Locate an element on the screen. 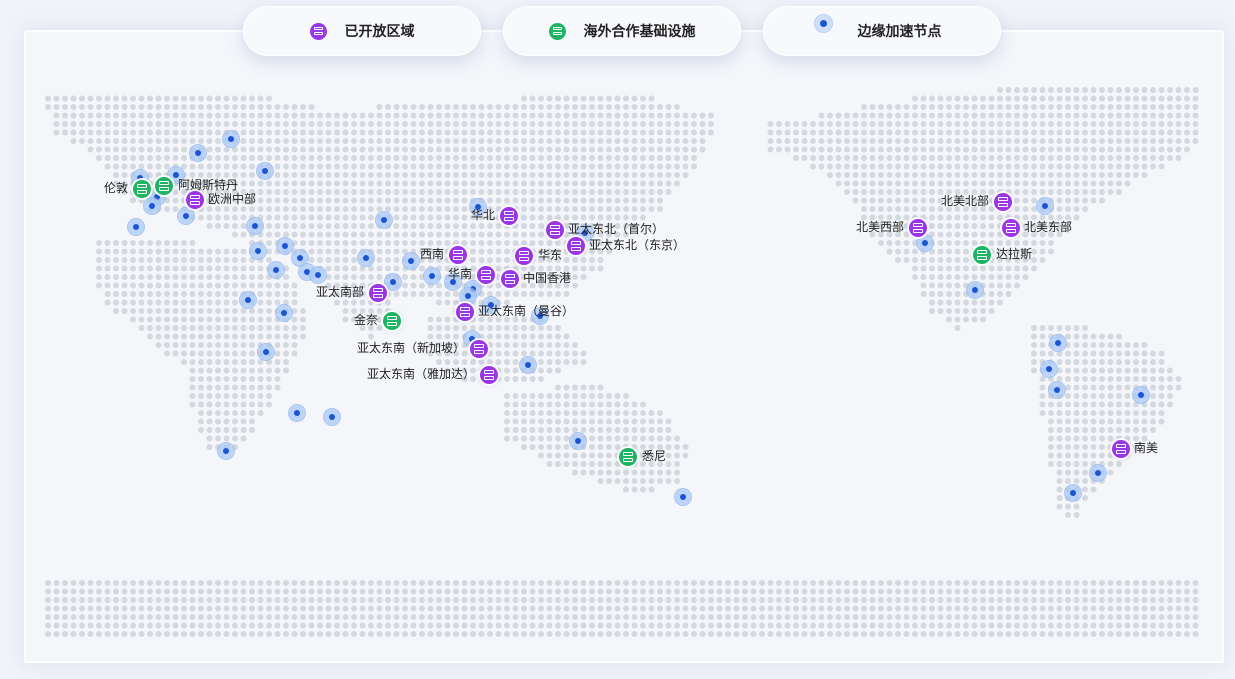  legend-edge-nodes: 边缘加速节点 is located at coordinates (882, 31).